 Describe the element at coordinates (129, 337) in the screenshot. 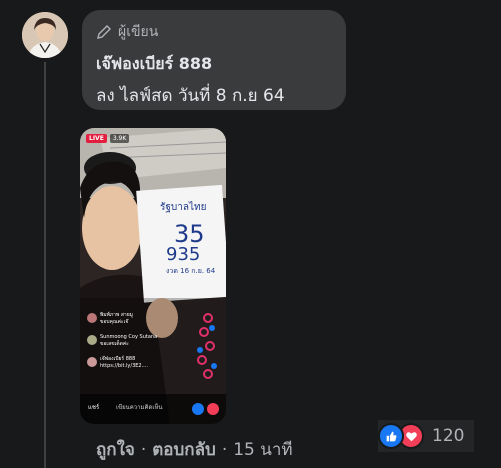

I see `live-comment-name: Sunmoong Coy Sutana` at that location.